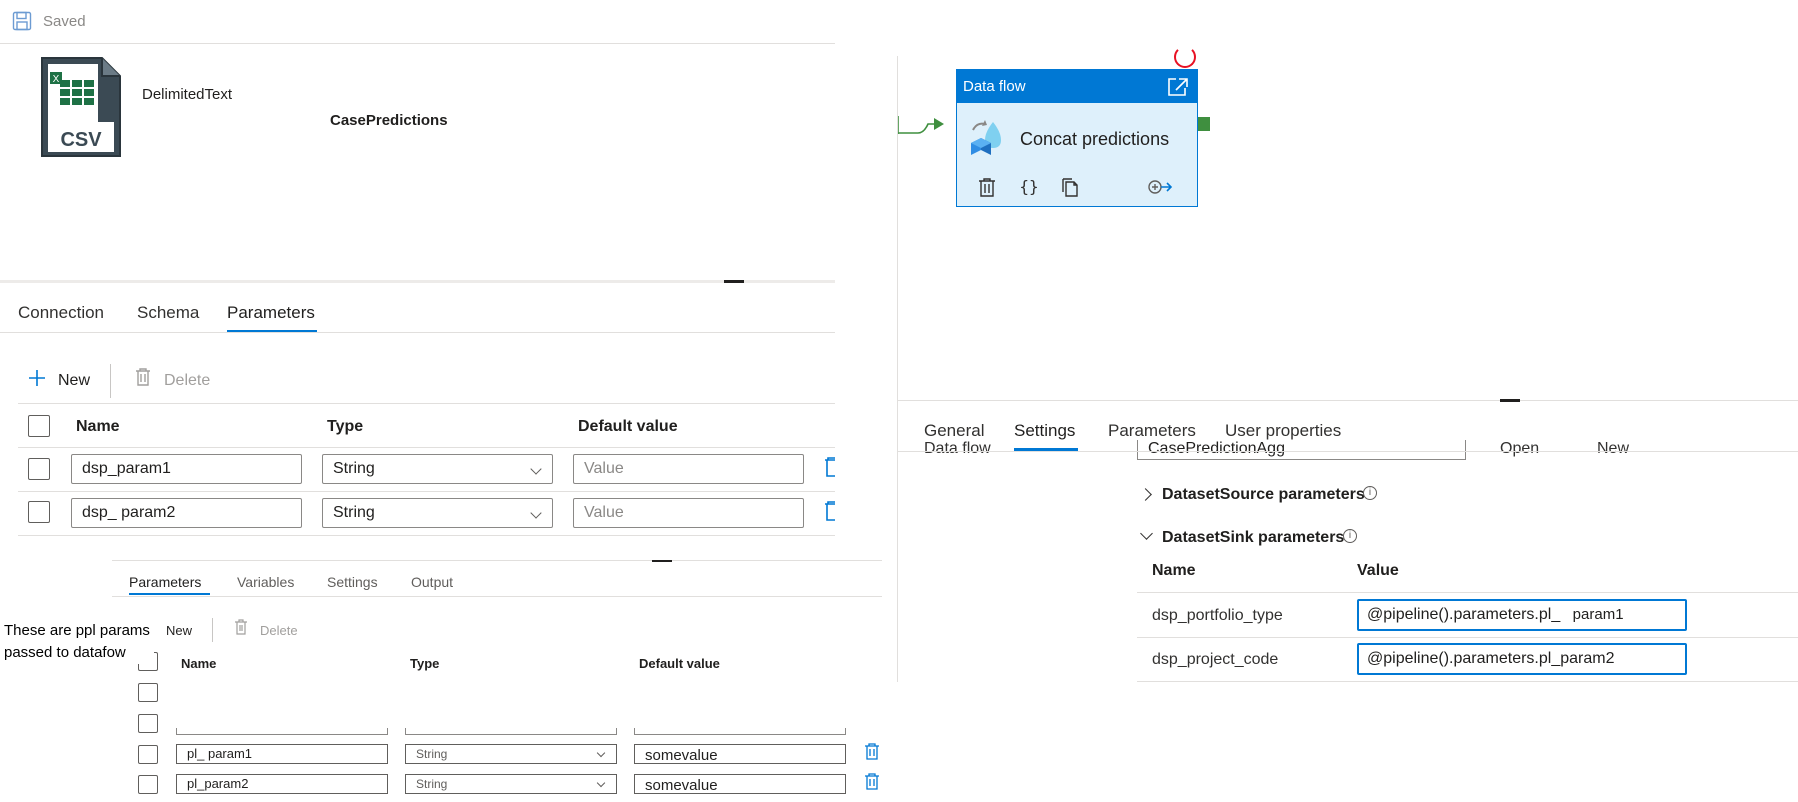 The height and width of the screenshot is (802, 1798). What do you see at coordinates (1095, 139) in the screenshot?
I see `activity-name: Concat predictions` at bounding box center [1095, 139].